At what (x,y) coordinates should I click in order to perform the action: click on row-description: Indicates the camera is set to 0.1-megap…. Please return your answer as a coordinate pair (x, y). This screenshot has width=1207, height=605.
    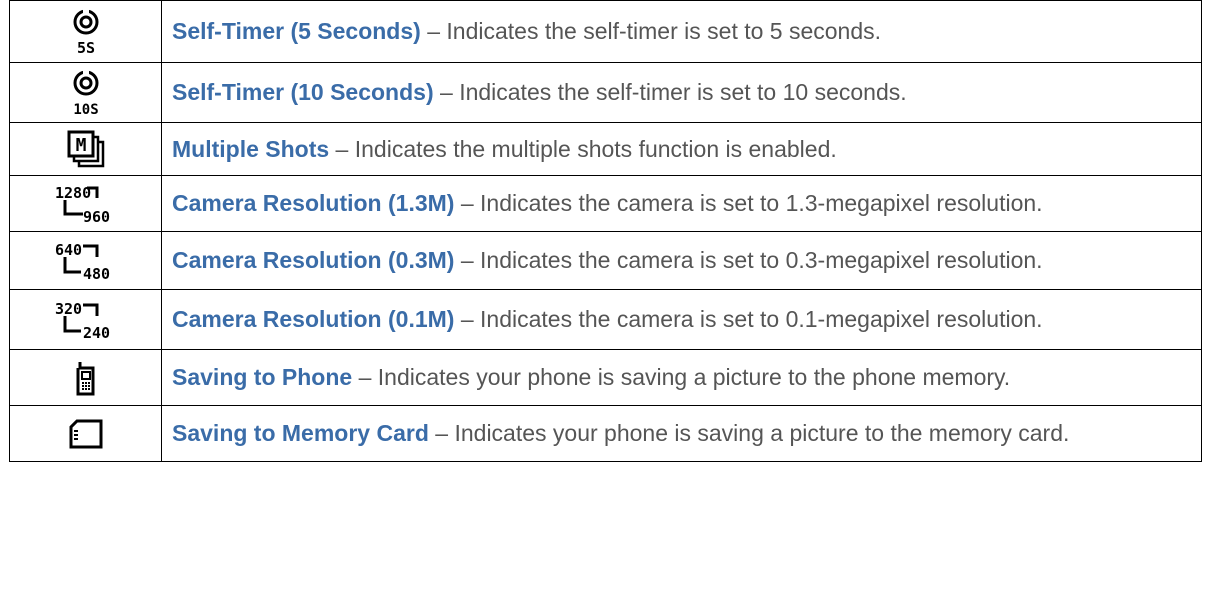
    Looking at the image, I should click on (761, 319).